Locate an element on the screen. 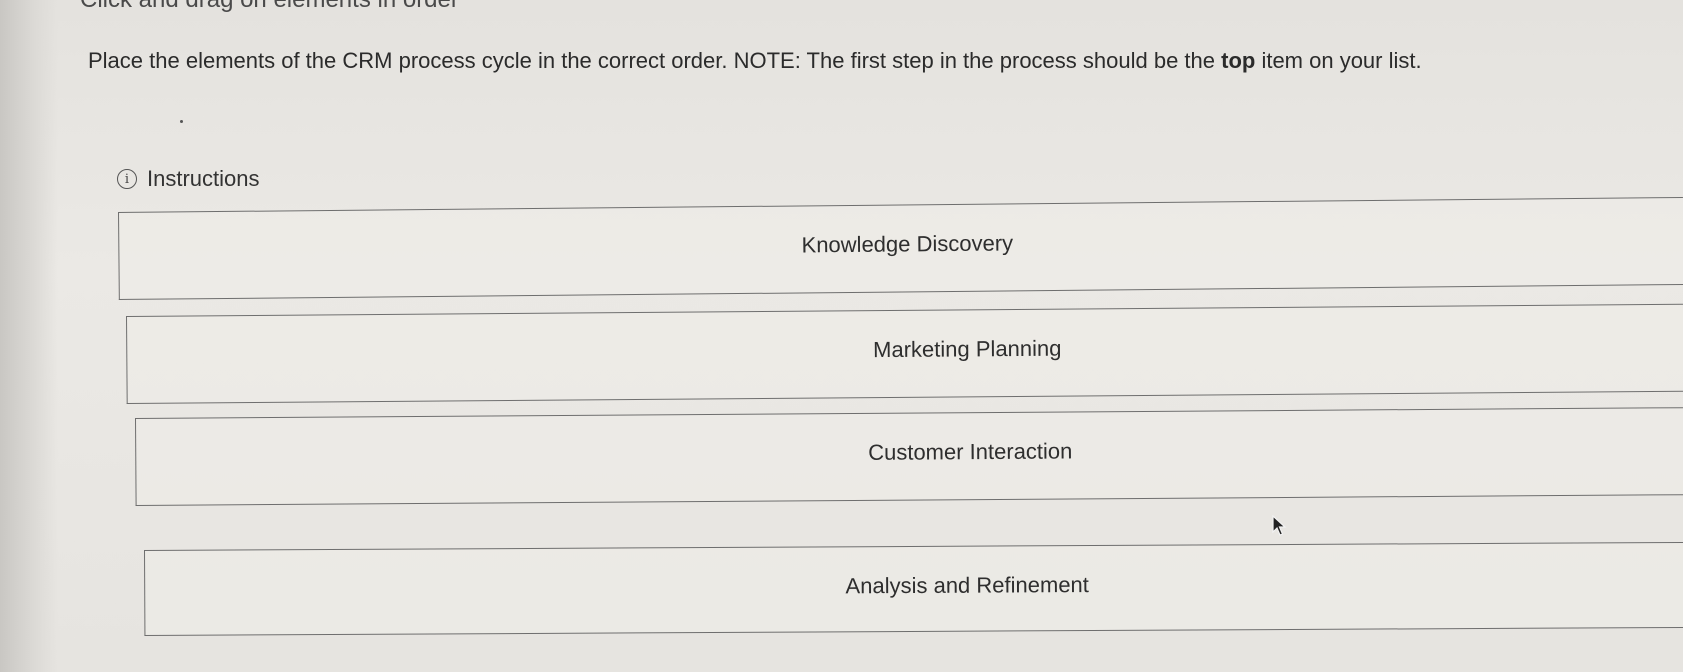 This screenshot has width=1683, height=672. sortable-item-analysis-and-refinement: Analysis and Refinement is located at coordinates (913, 588).